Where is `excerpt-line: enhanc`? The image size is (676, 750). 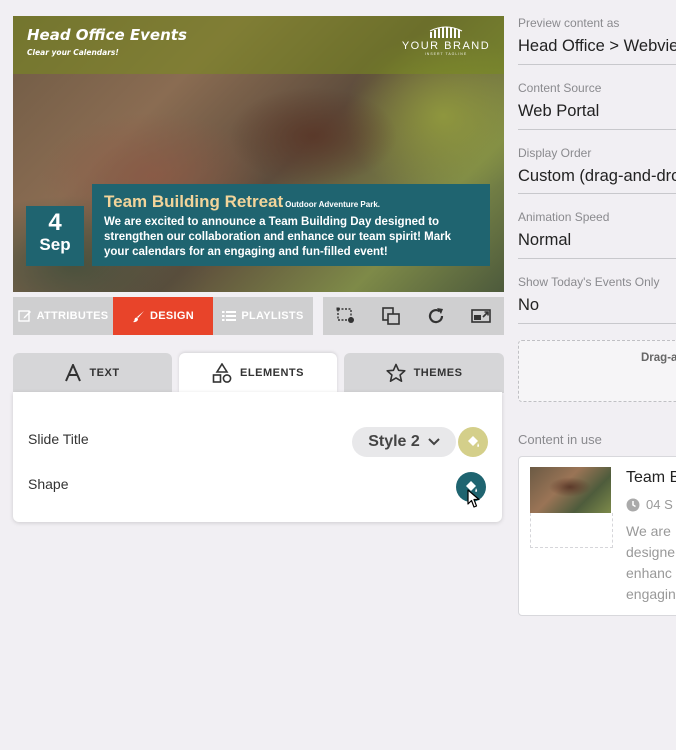
excerpt-line: enhanc is located at coordinates (649, 573).